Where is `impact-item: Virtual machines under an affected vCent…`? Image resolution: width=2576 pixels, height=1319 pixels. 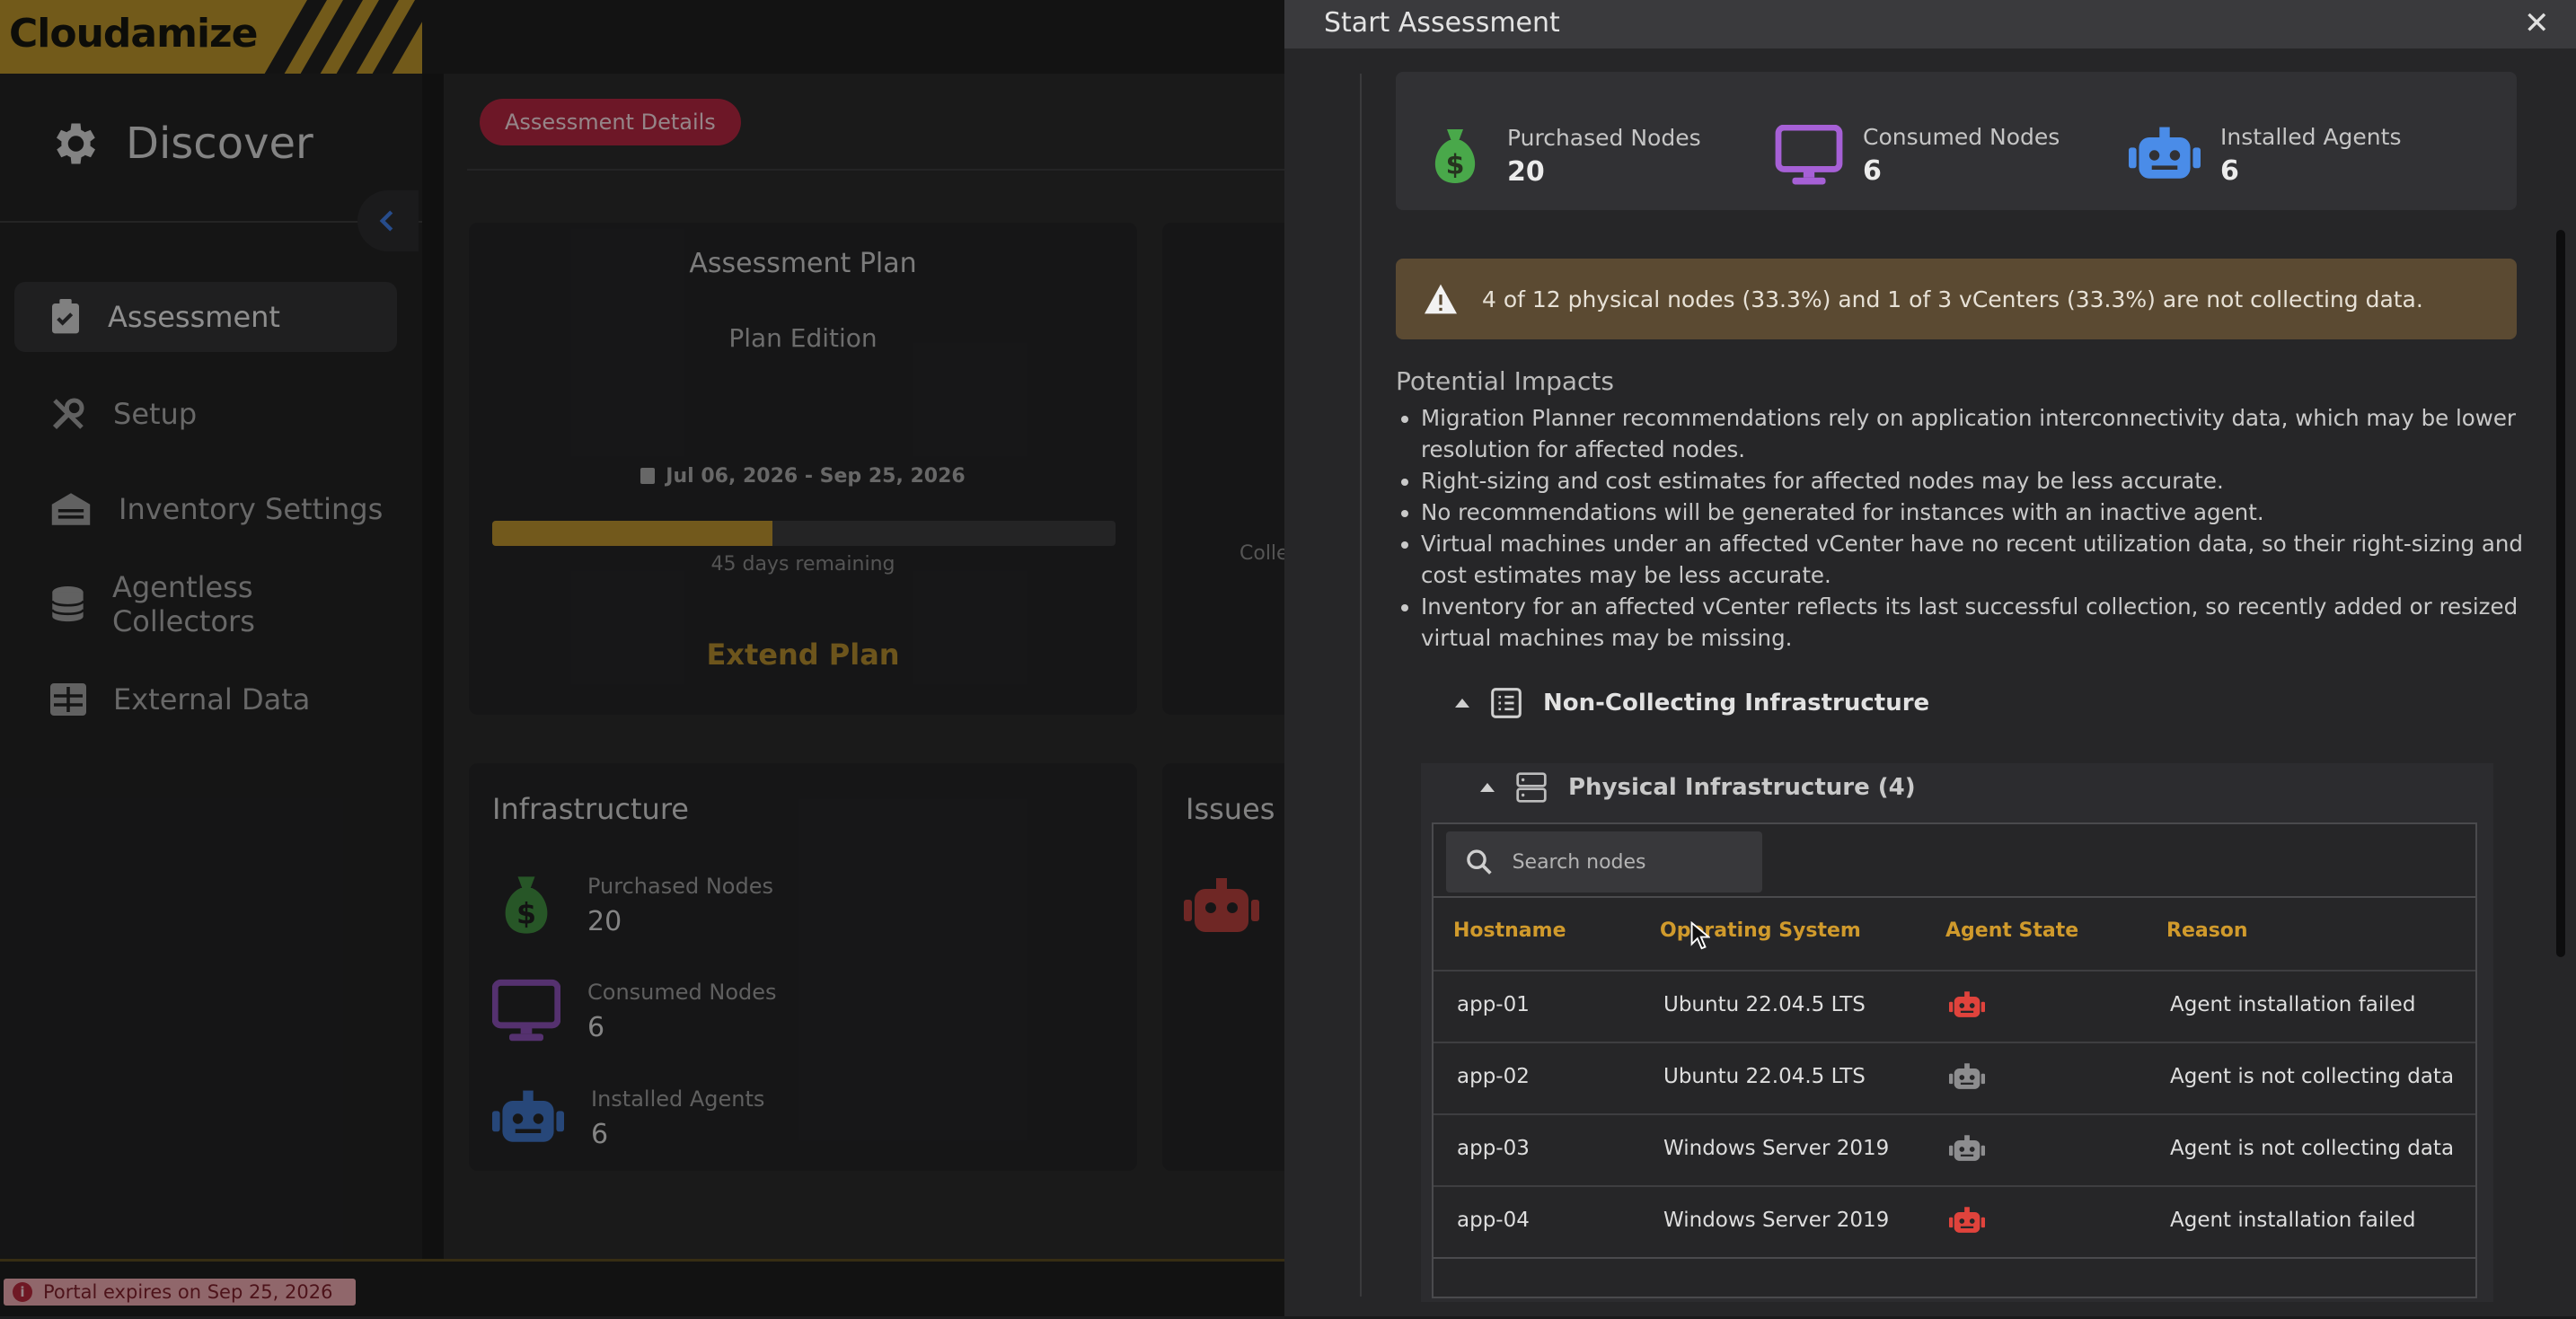 impact-item: Virtual machines under an affected vCent… is located at coordinates (1983, 559).